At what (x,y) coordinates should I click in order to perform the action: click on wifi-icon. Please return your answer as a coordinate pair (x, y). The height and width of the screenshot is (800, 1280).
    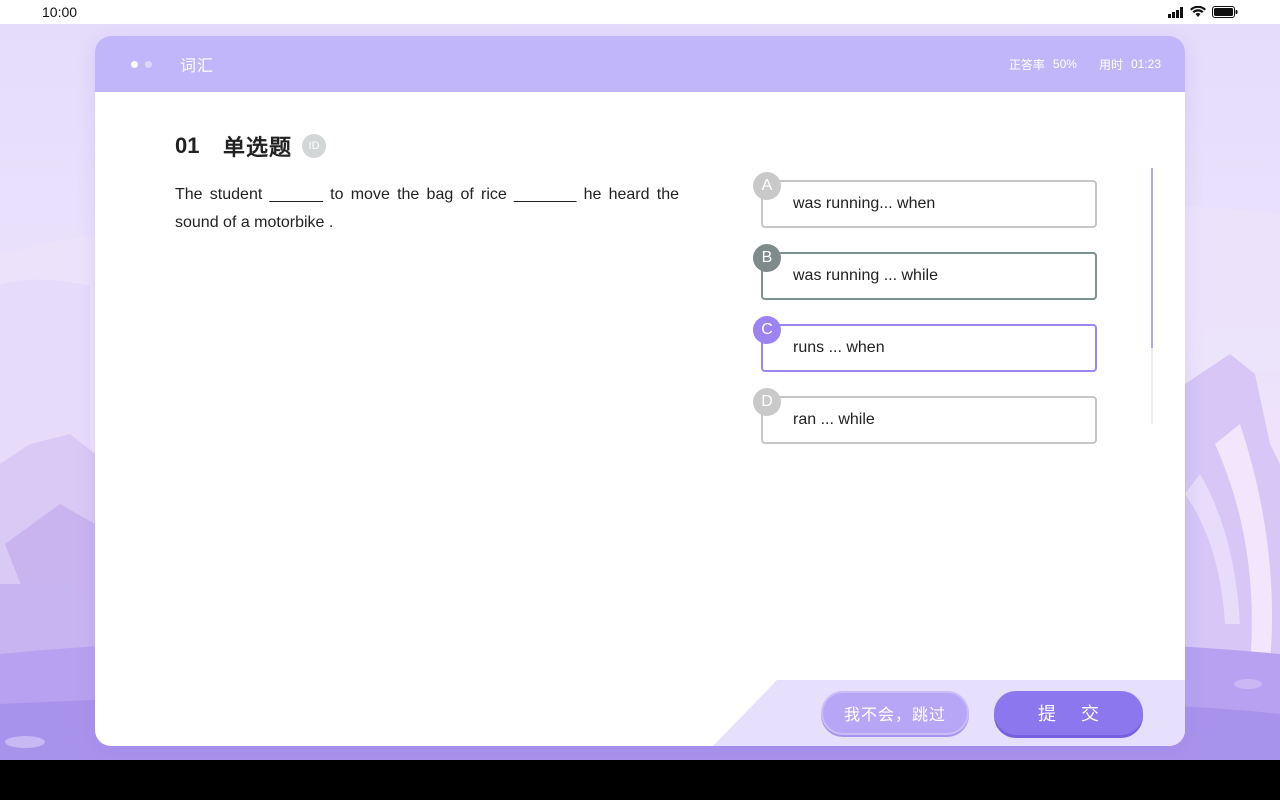
    Looking at the image, I should click on (1198, 11).